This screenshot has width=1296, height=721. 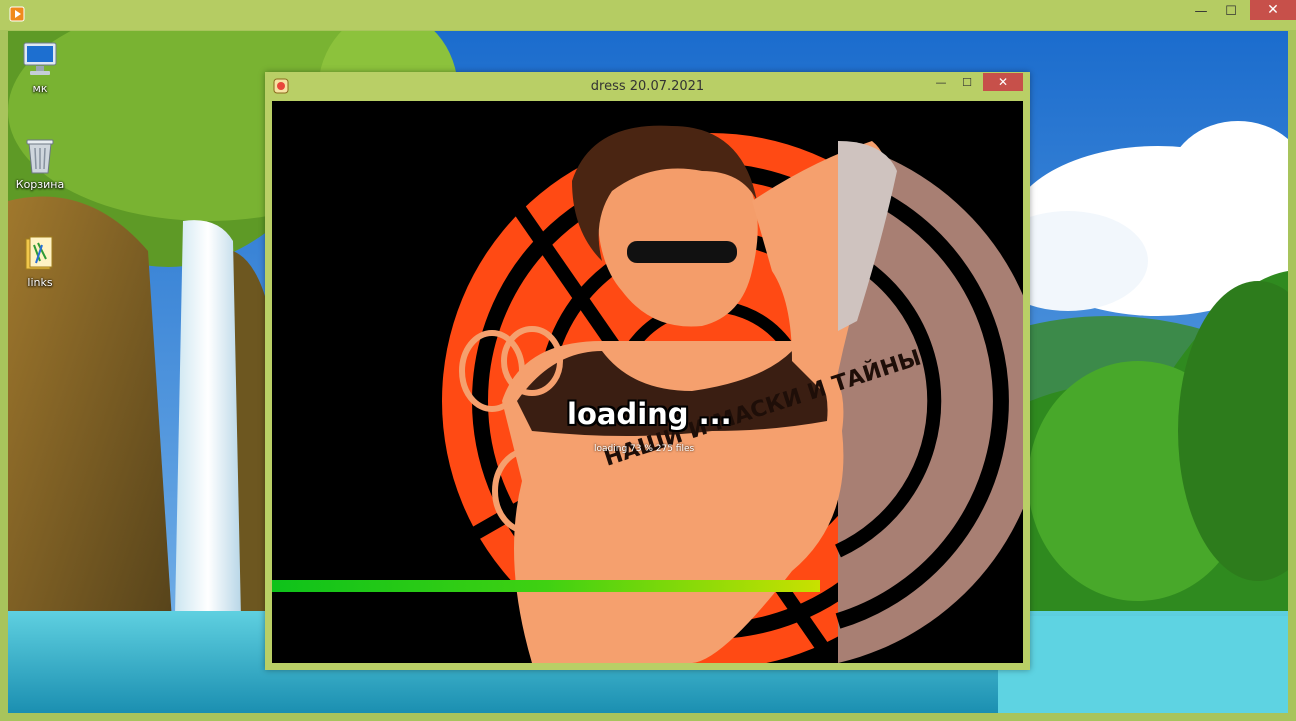 I want to click on desktop-icon-label: links, so click(x=40, y=282).